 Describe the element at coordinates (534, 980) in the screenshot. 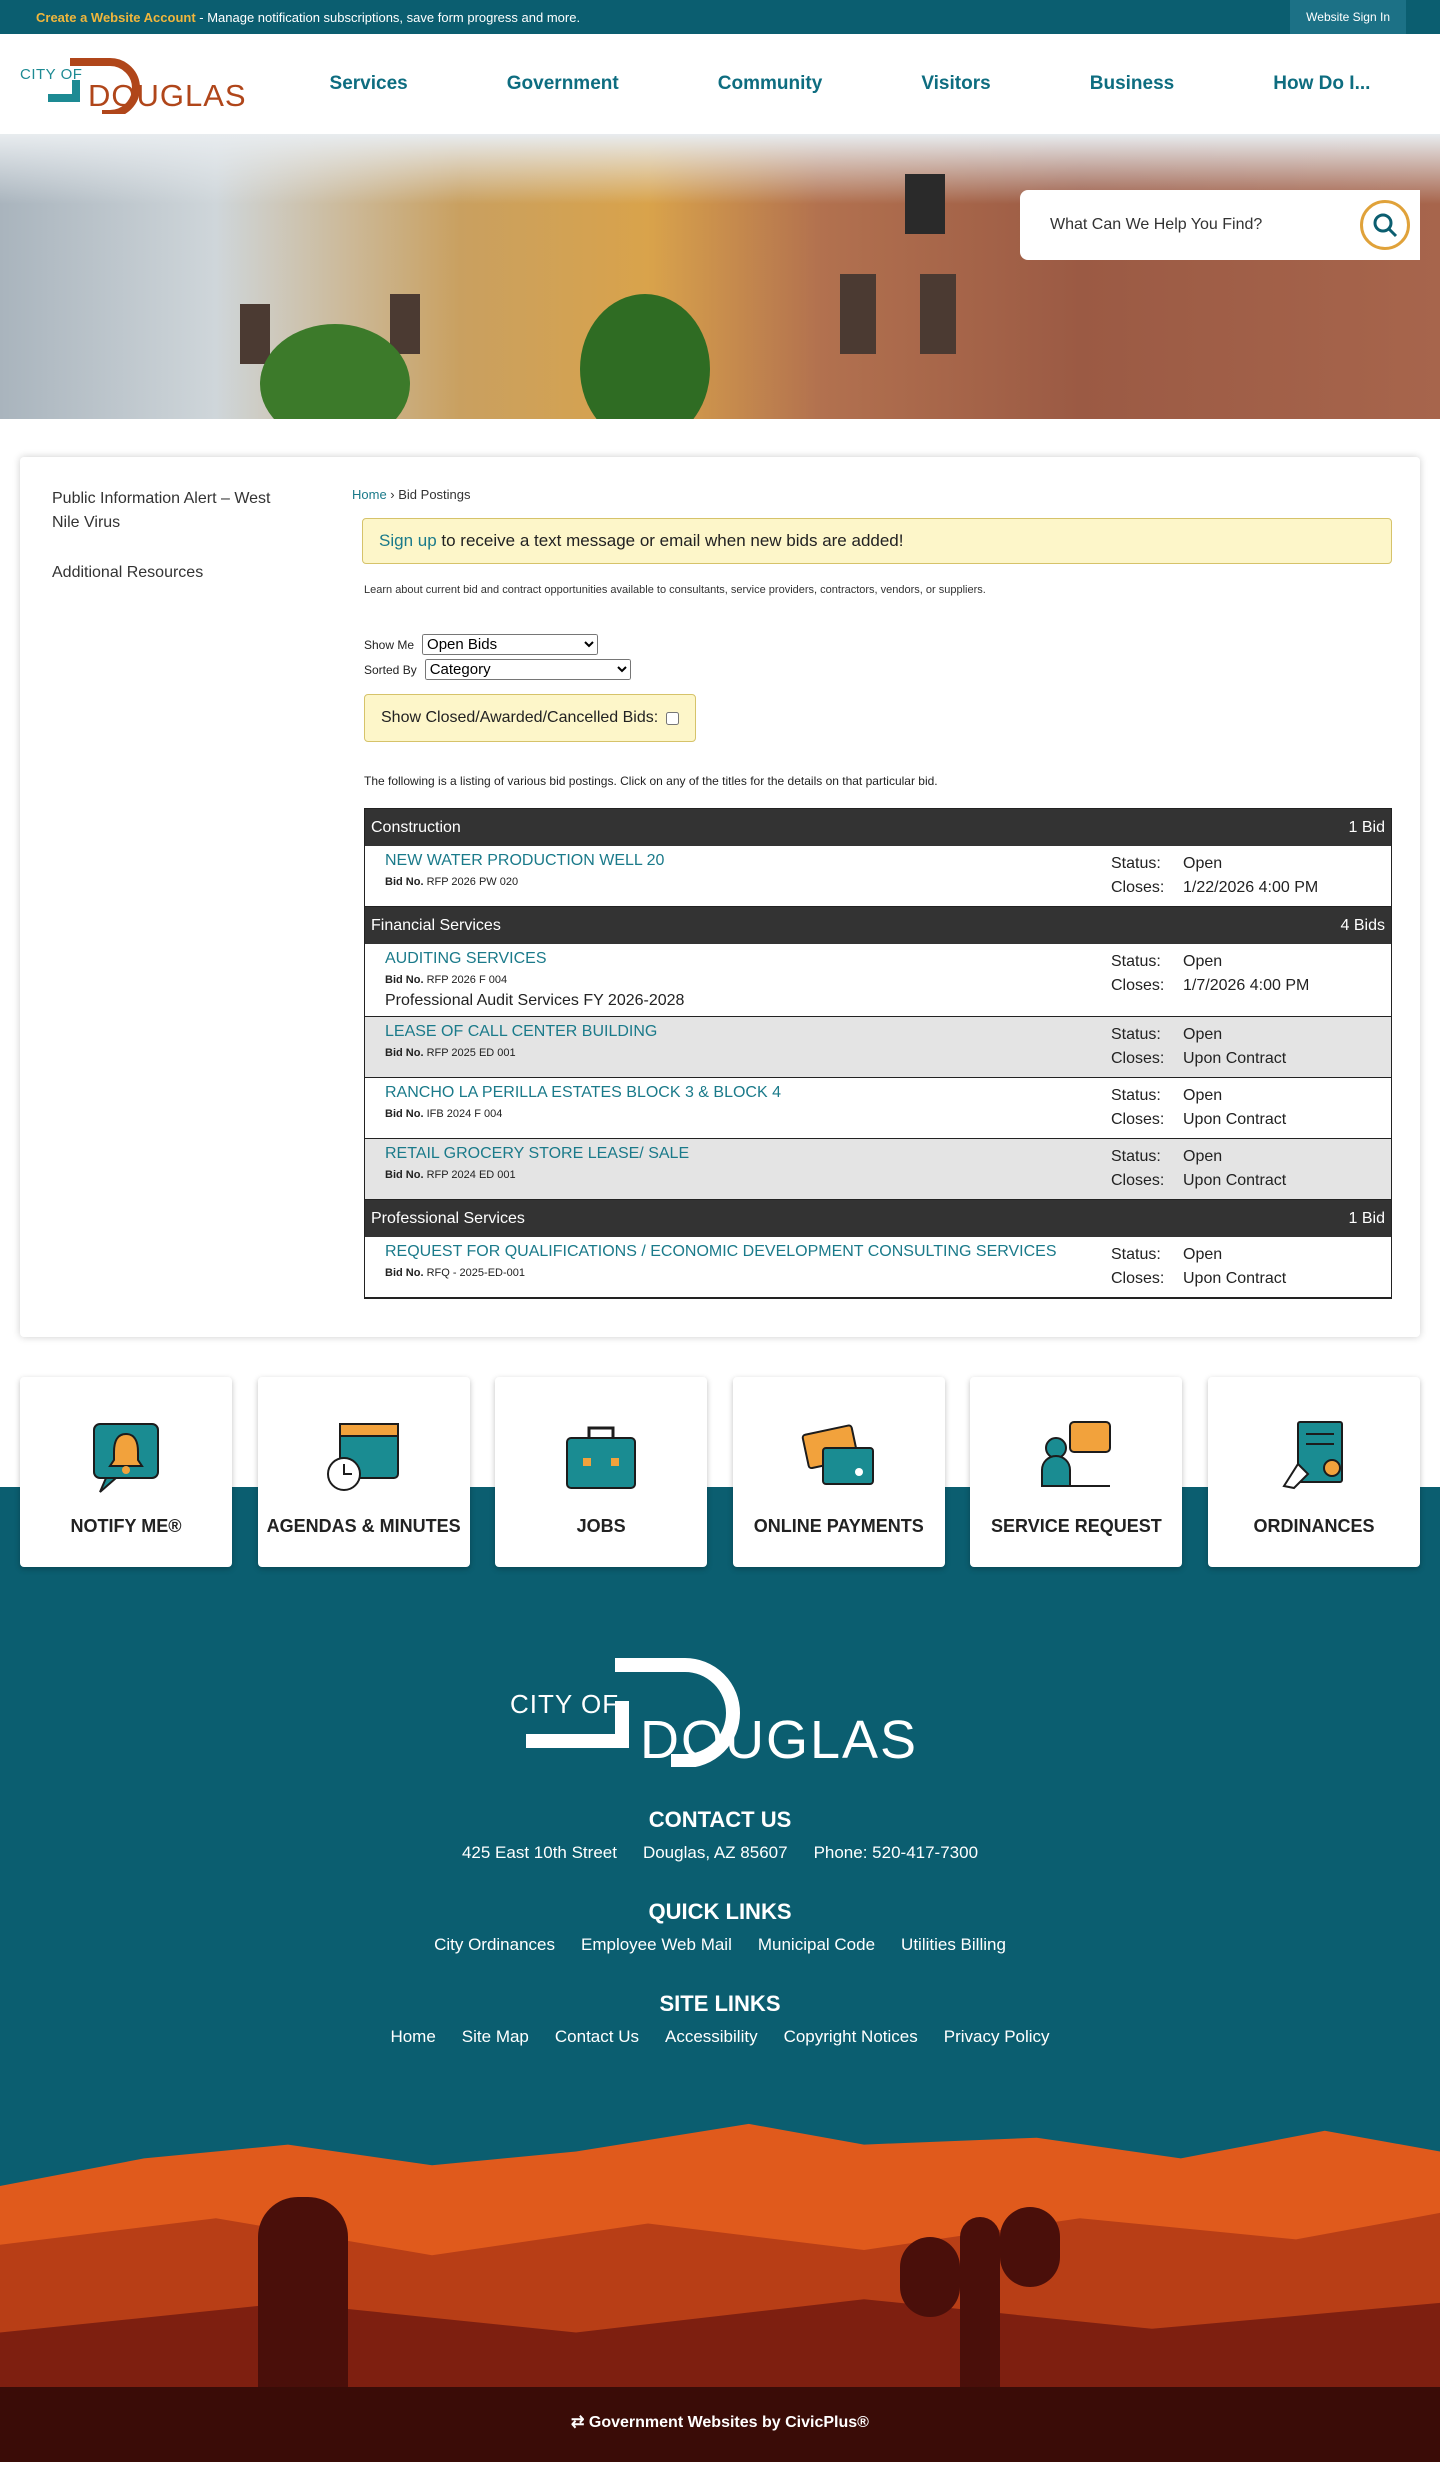

I see `bid-number: Bid No. RFP 2026 F 004` at that location.